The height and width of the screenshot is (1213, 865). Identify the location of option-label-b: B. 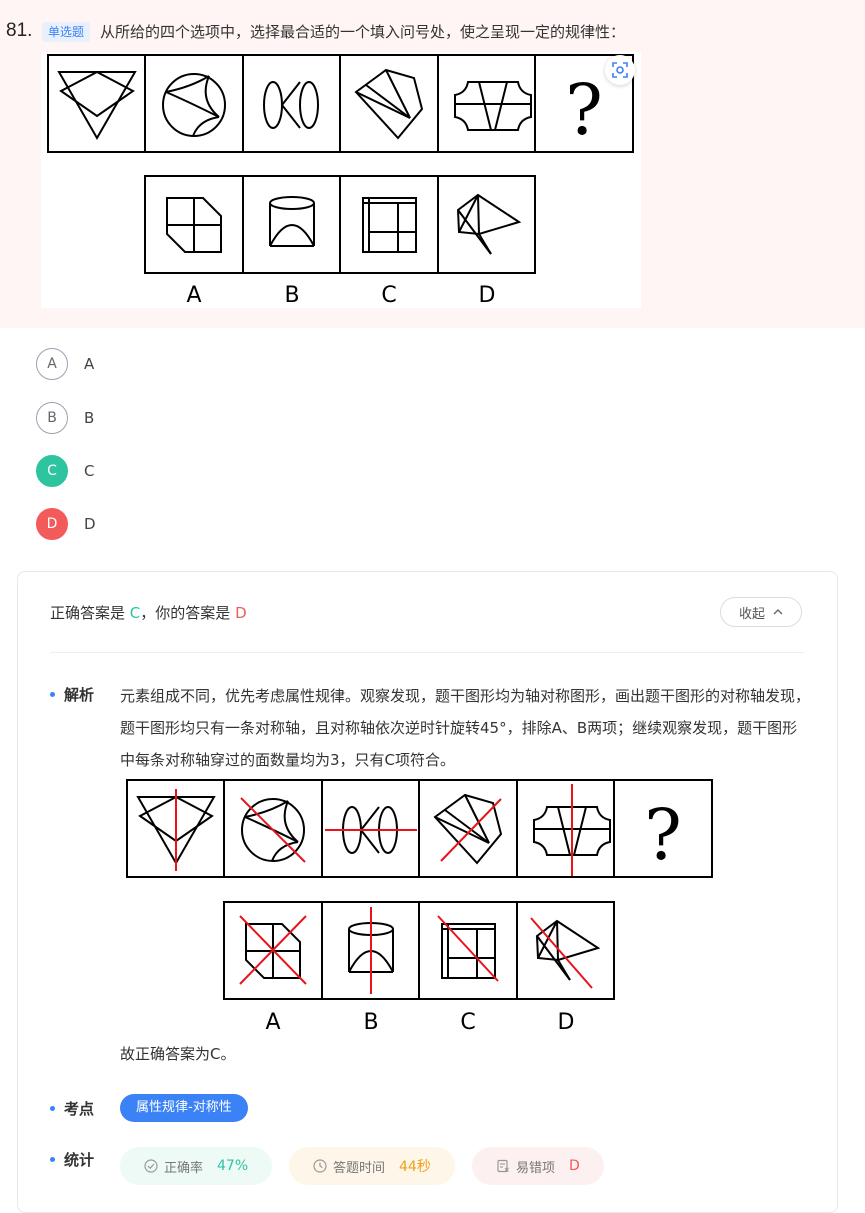
(89, 418).